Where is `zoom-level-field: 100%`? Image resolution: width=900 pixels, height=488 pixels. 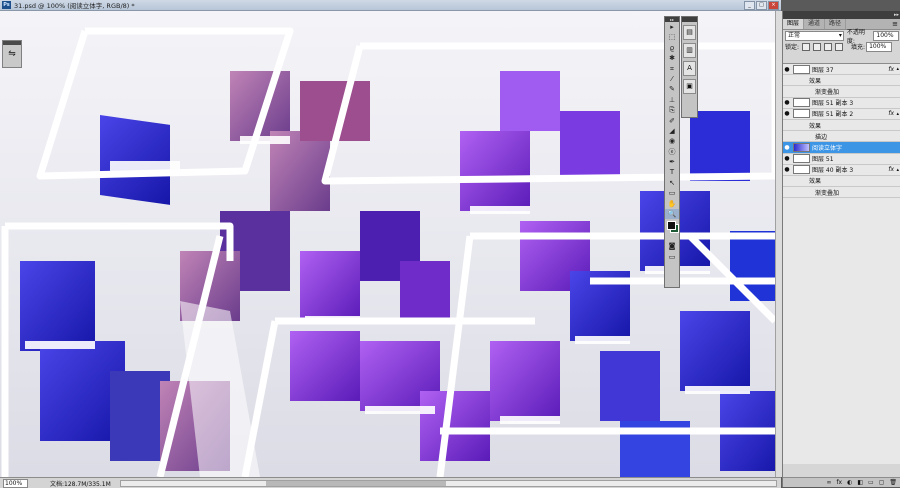 zoom-level-field: 100% is located at coordinates (15, 483).